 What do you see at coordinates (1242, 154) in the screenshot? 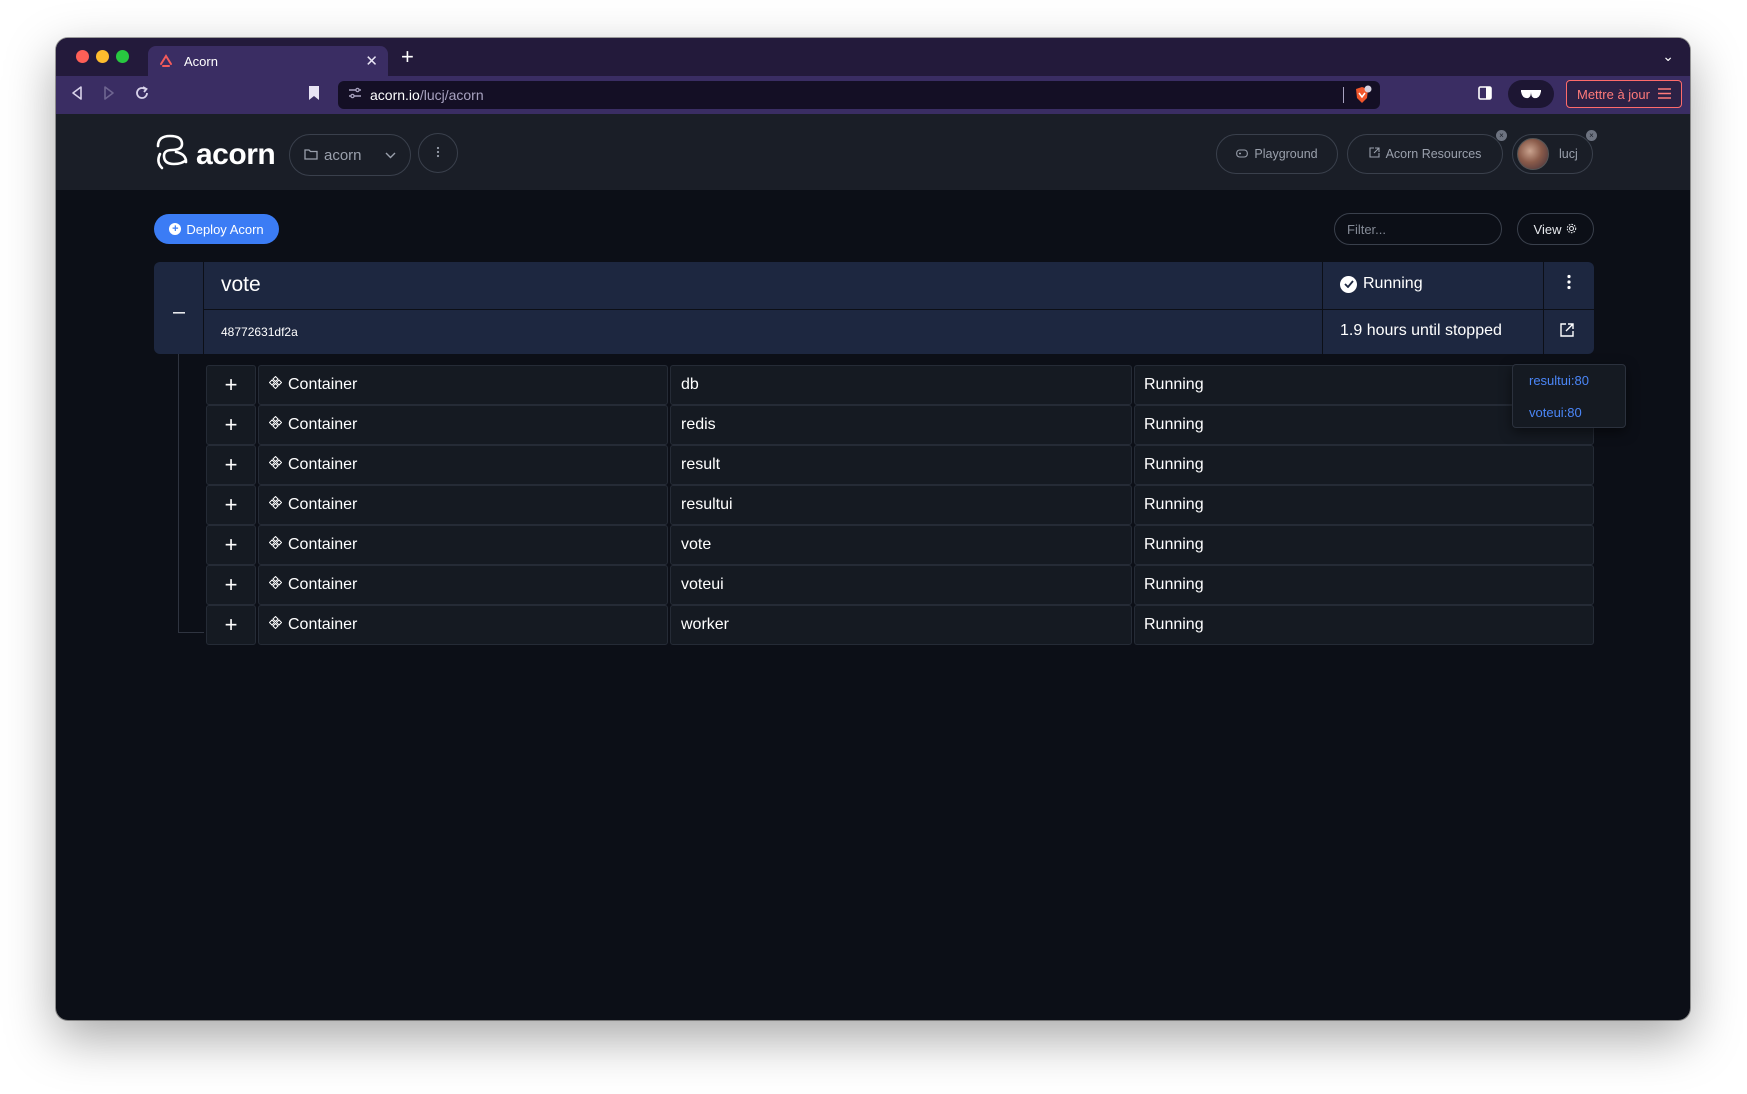
I see `gamepad-icon` at bounding box center [1242, 154].